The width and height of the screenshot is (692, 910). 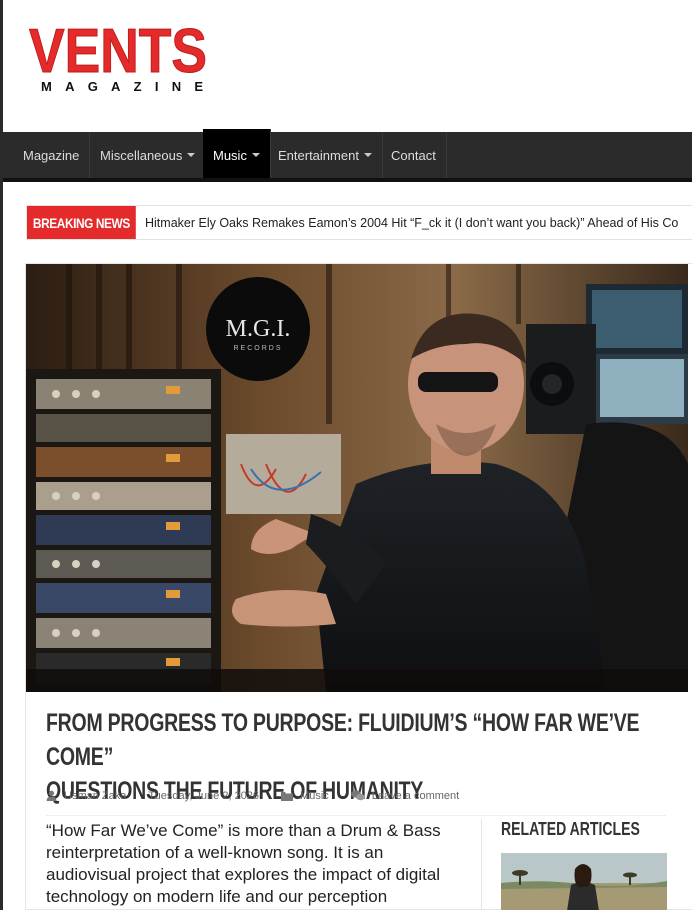 I want to click on nav-item-magazine: Magazine, so click(x=52, y=155).